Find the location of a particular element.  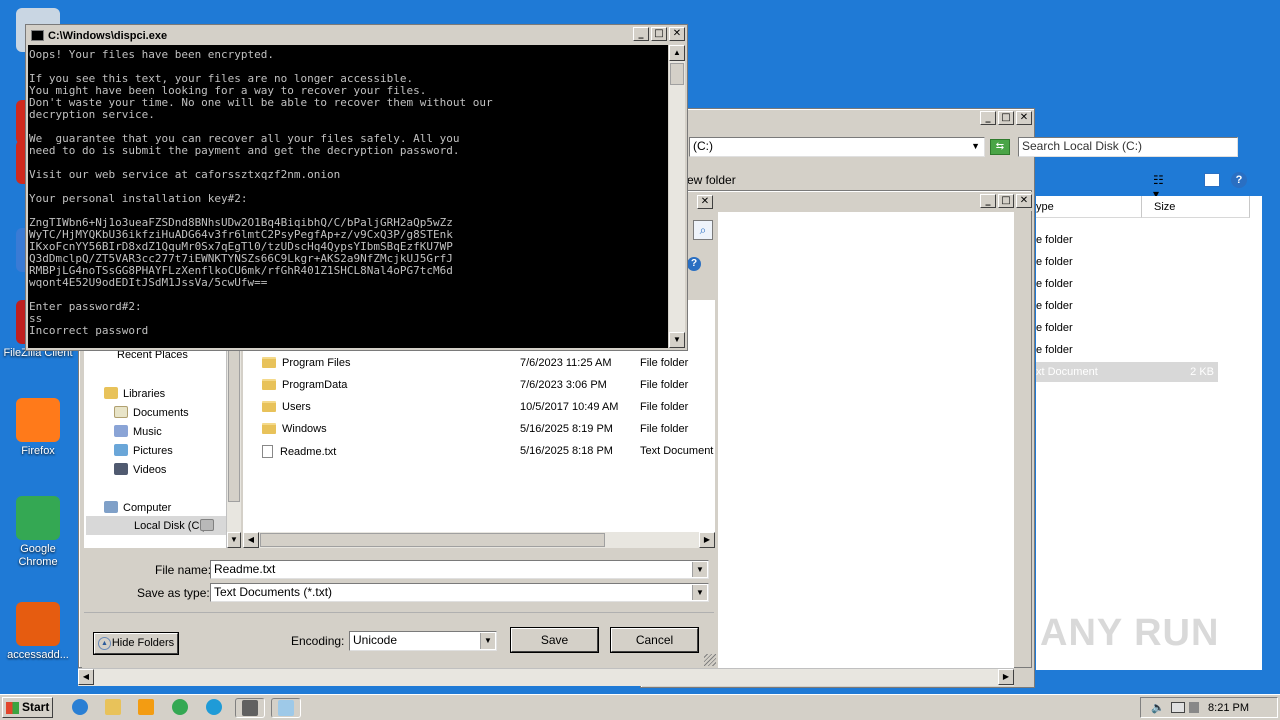

nav-label: Computer is located at coordinates (147, 508).